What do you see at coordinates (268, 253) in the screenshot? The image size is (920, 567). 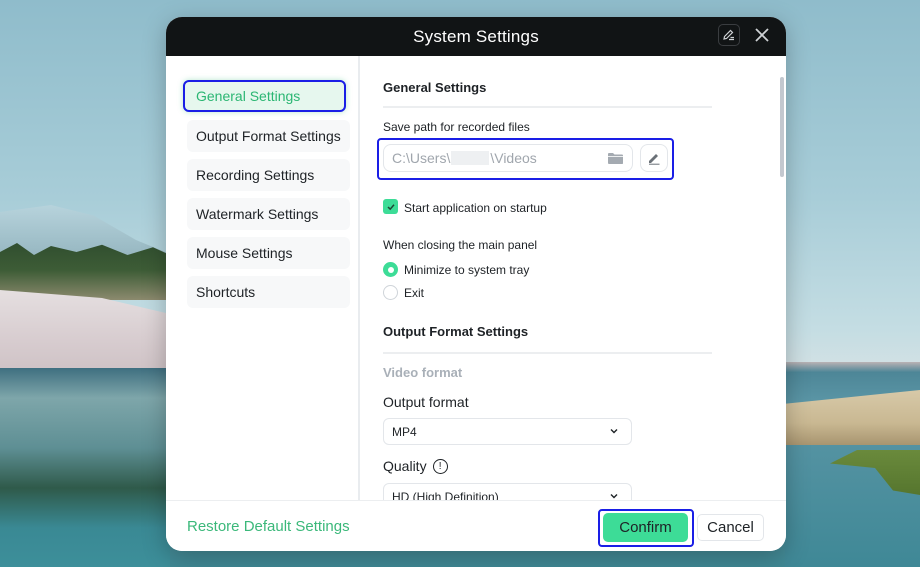 I see `sidebar-item-mouse-settings: Mouse Settings` at bounding box center [268, 253].